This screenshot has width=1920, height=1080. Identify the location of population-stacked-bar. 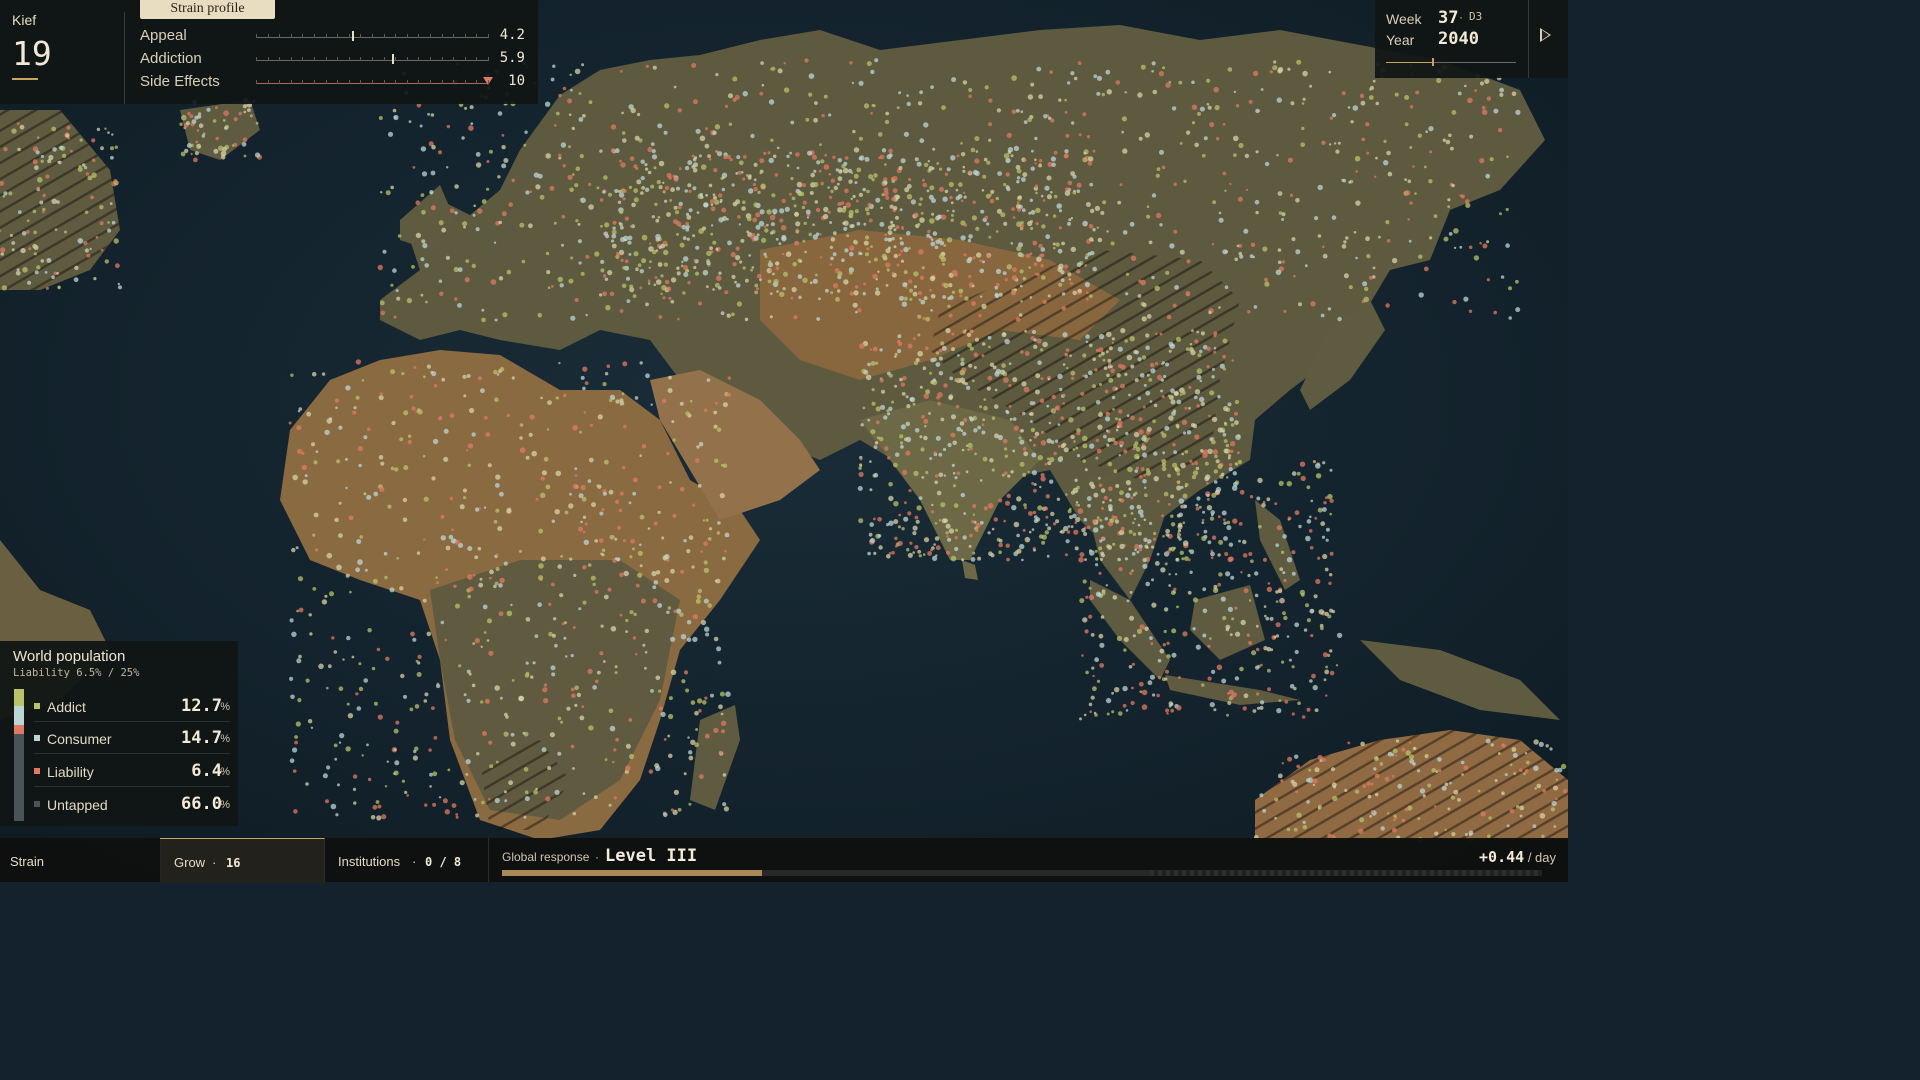
(19, 755).